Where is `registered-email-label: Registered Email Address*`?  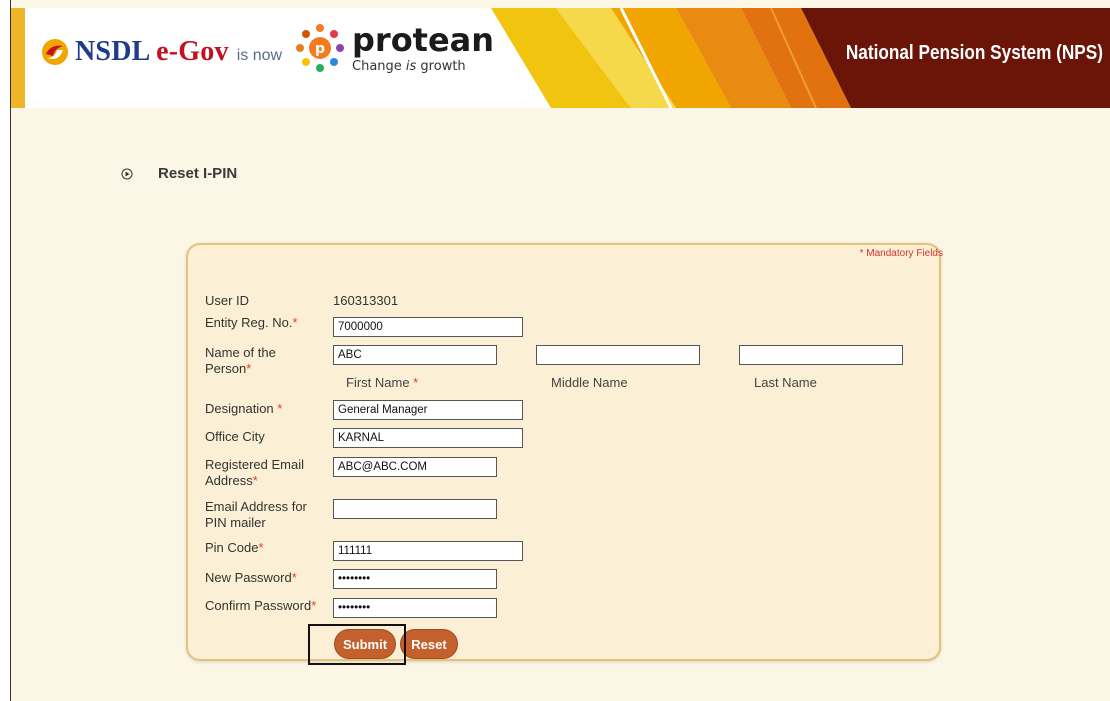 registered-email-label: Registered Email Address* is located at coordinates (254, 472).